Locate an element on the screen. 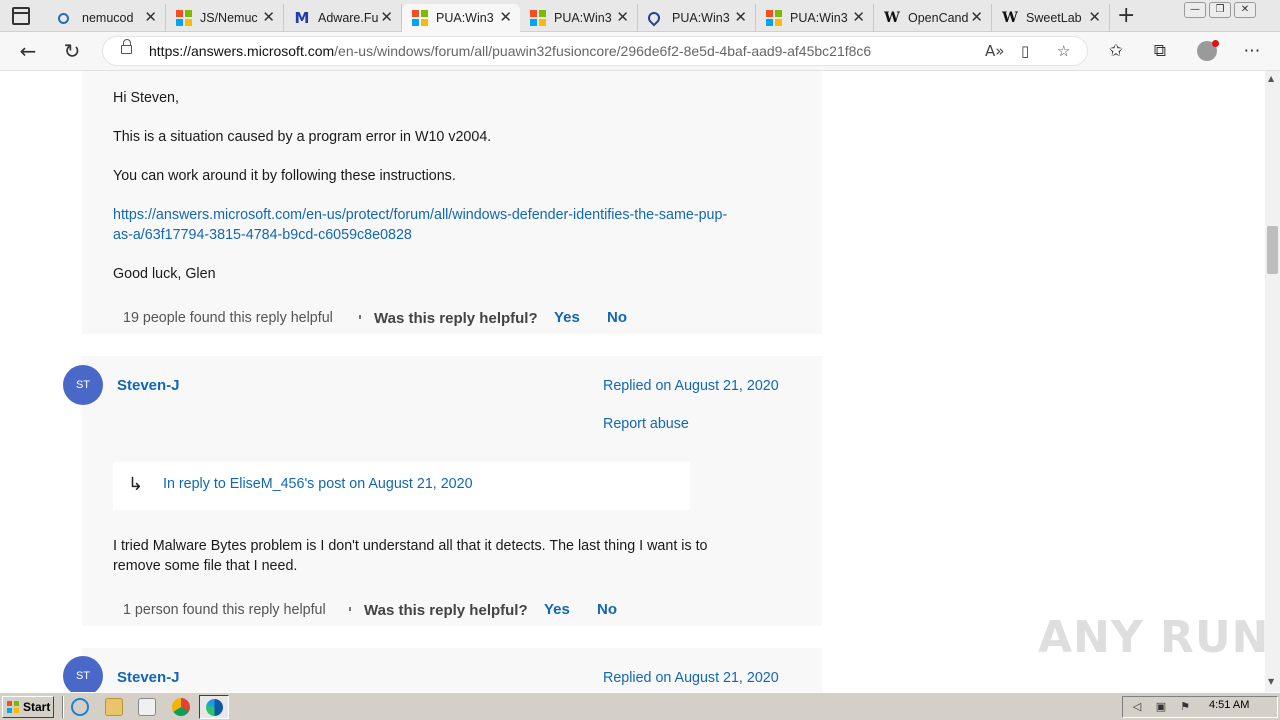 The height and width of the screenshot is (720, 1280). media-player-icon is located at coordinates (147, 707).